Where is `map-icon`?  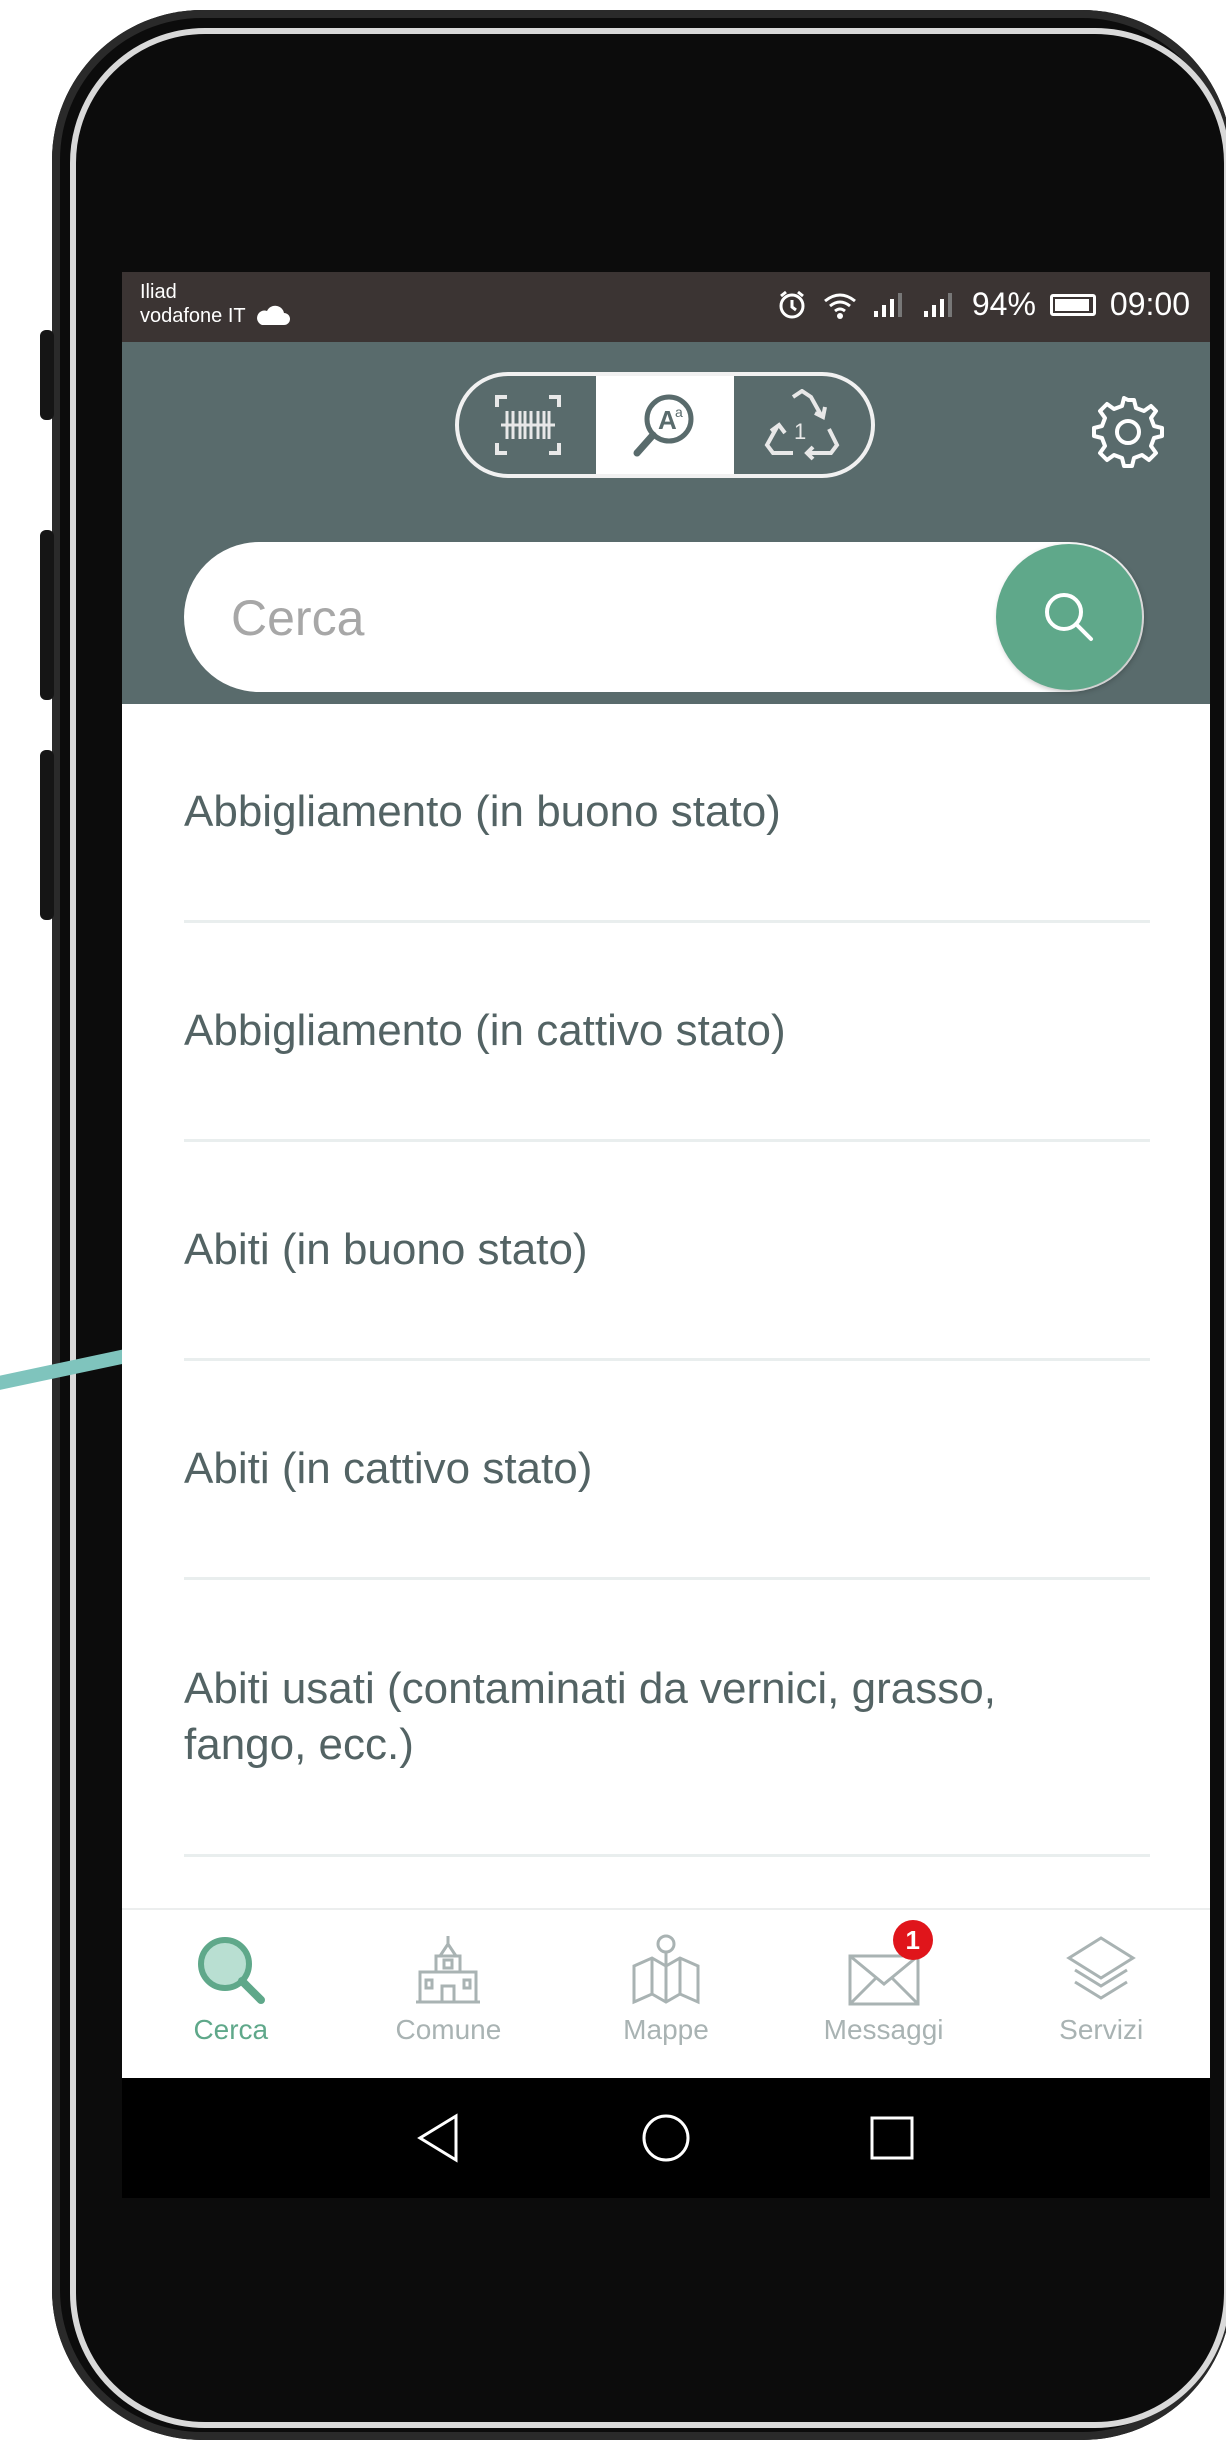
map-icon is located at coordinates (666, 1969).